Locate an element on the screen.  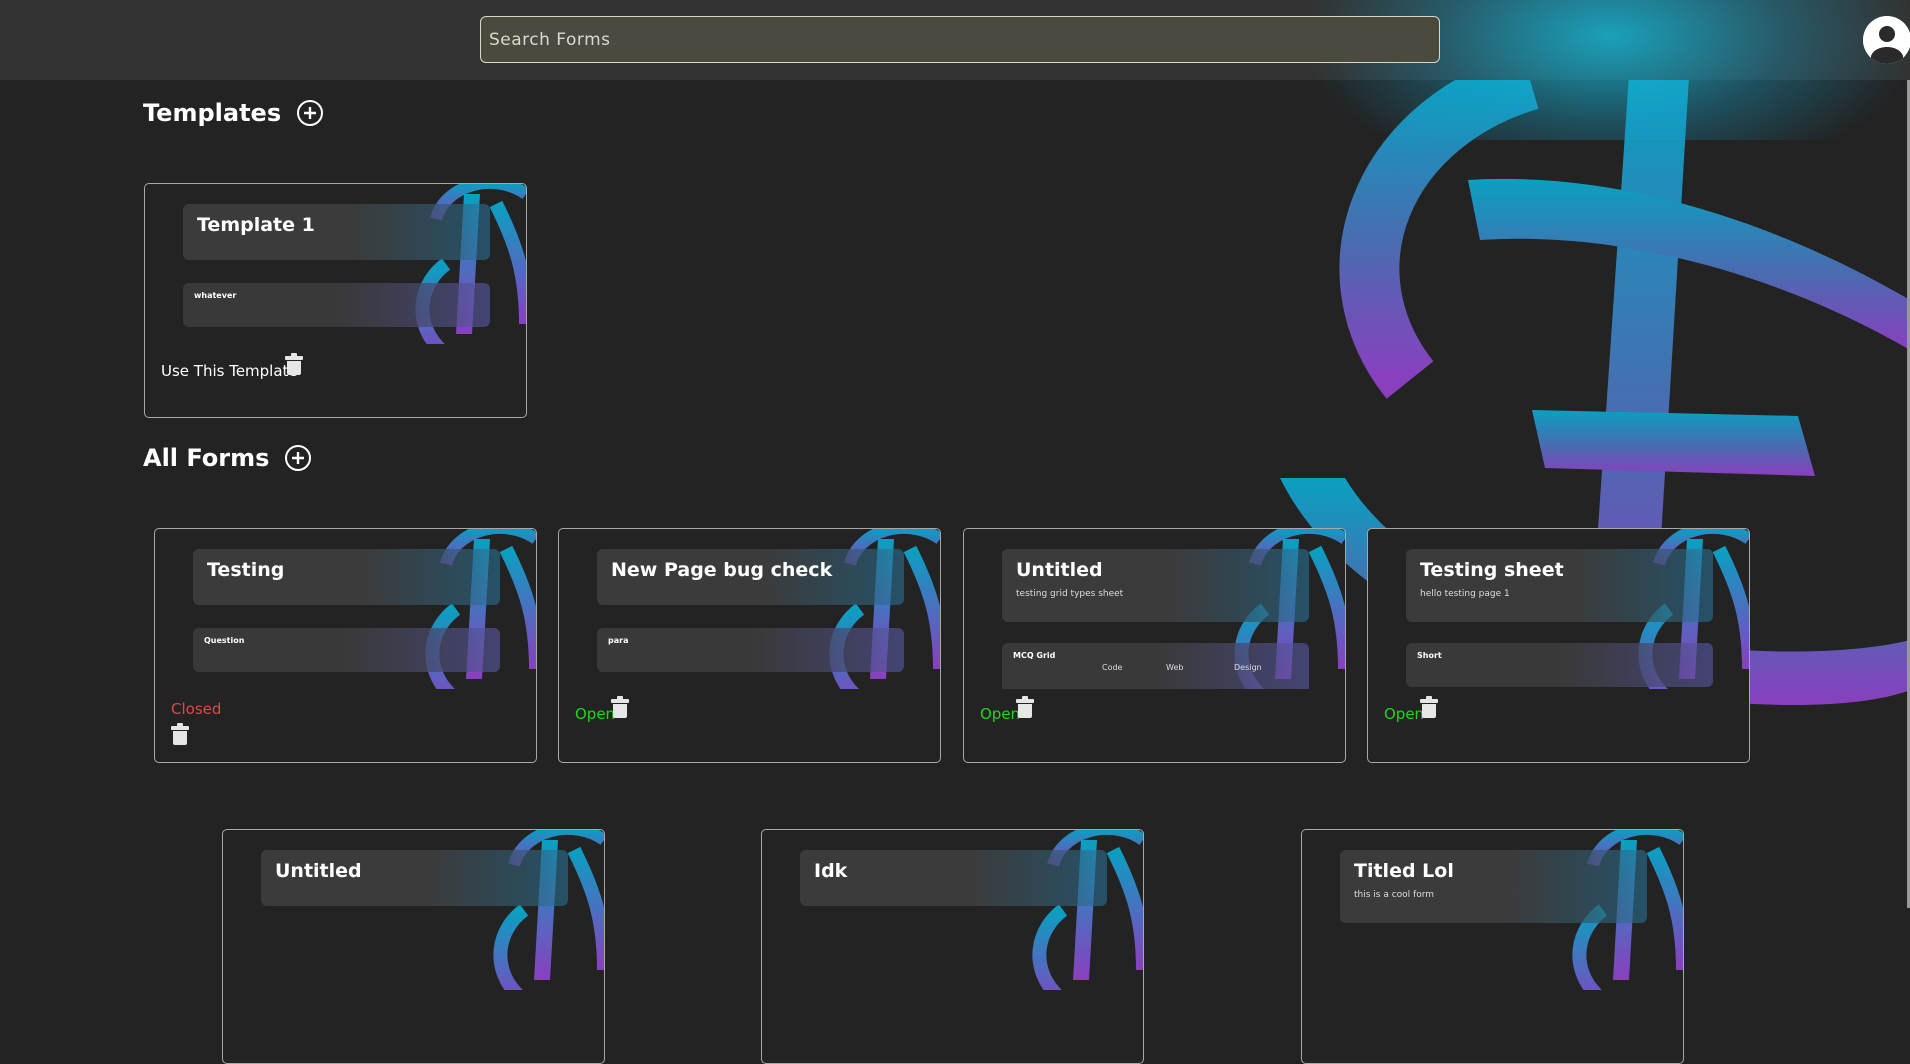
card-question-box: Question is located at coordinates (346, 650).